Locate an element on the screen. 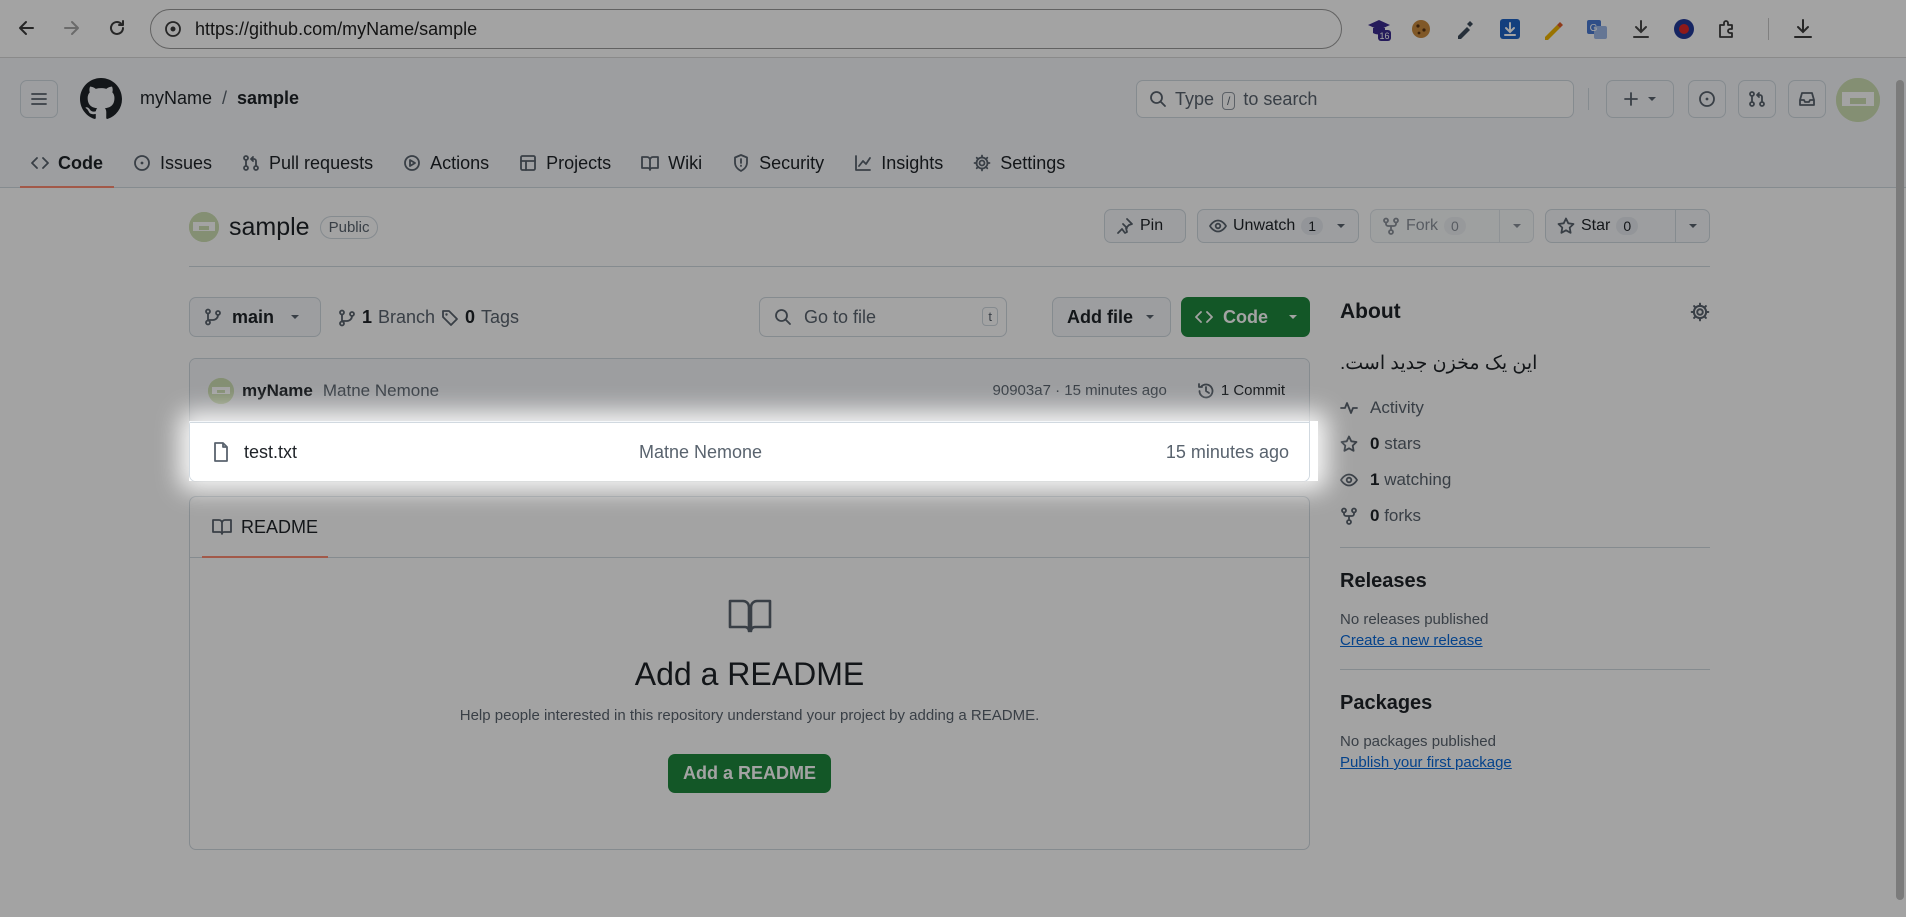  toolbar-separator is located at coordinates (1768, 29).